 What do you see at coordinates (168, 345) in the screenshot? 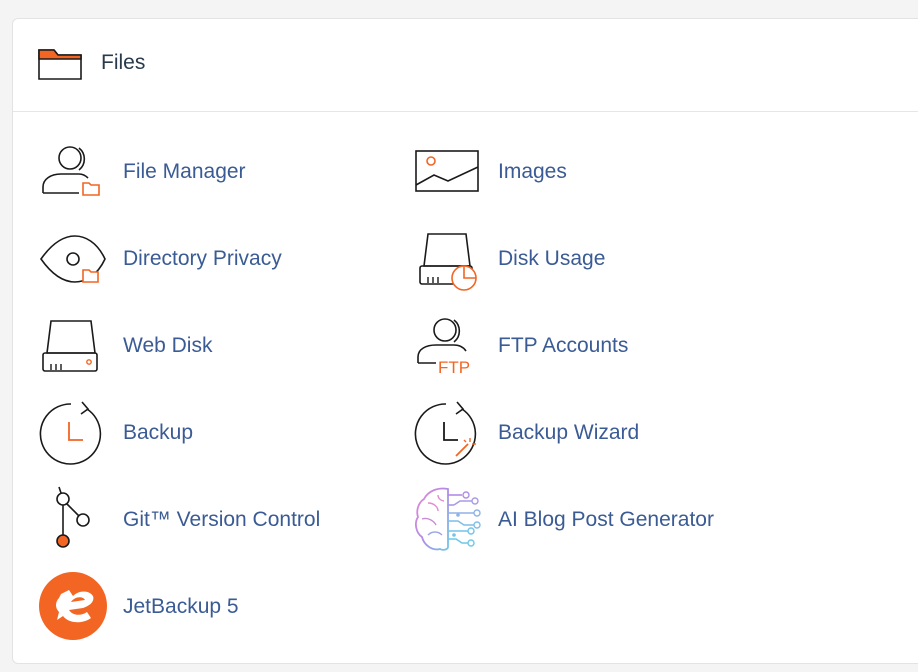
I see `web-disk-label: Web Disk` at bounding box center [168, 345].